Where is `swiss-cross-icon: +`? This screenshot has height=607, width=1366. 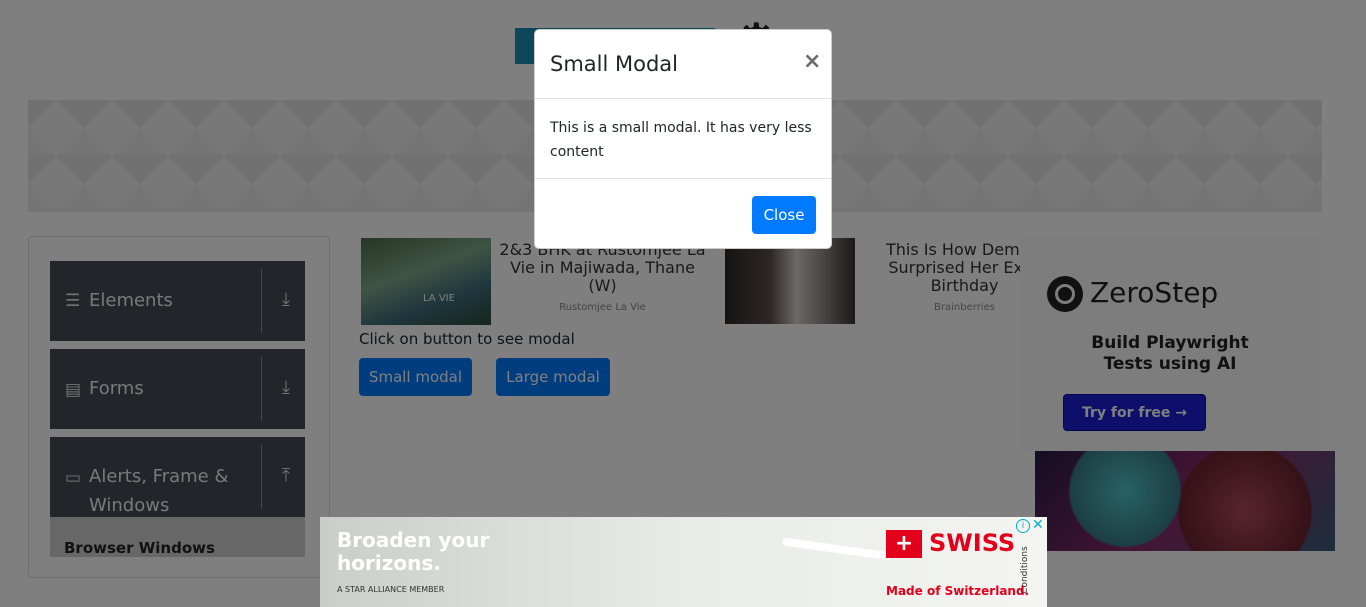 swiss-cross-icon: + is located at coordinates (904, 544).